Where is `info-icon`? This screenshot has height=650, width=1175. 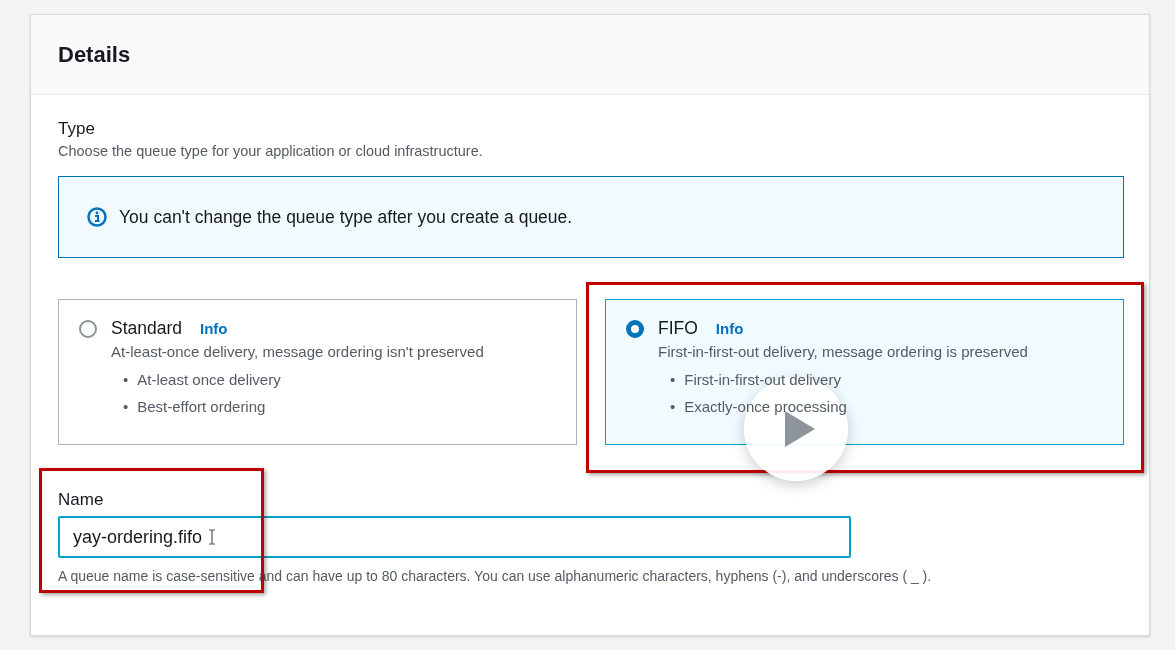
info-icon is located at coordinates (97, 217).